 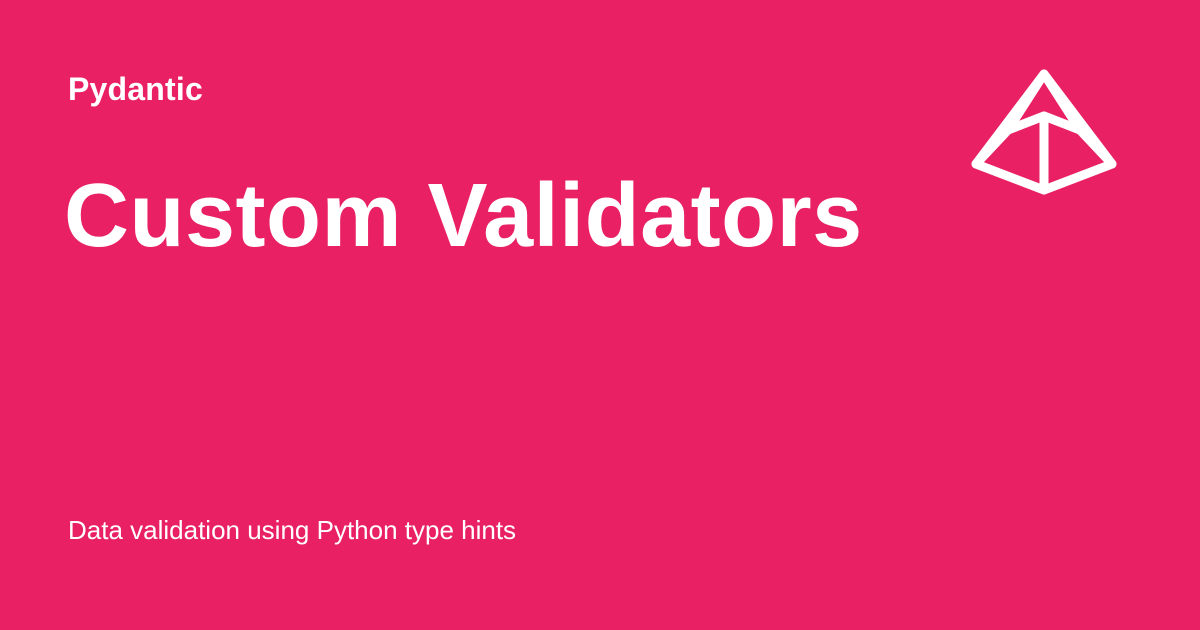 I want to click on site-name: Pydantic, so click(x=135, y=89).